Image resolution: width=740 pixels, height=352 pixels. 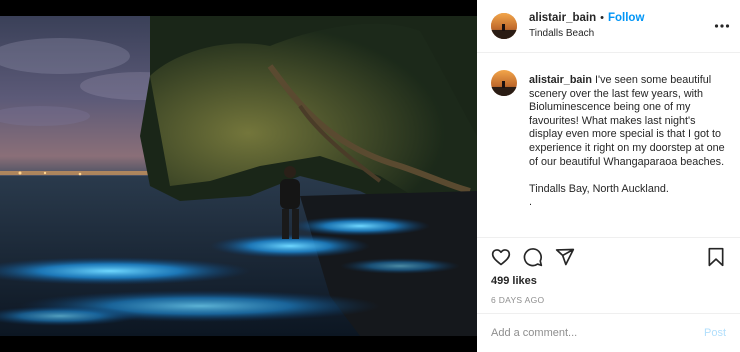 I want to click on comment-input, so click(x=597, y=333).